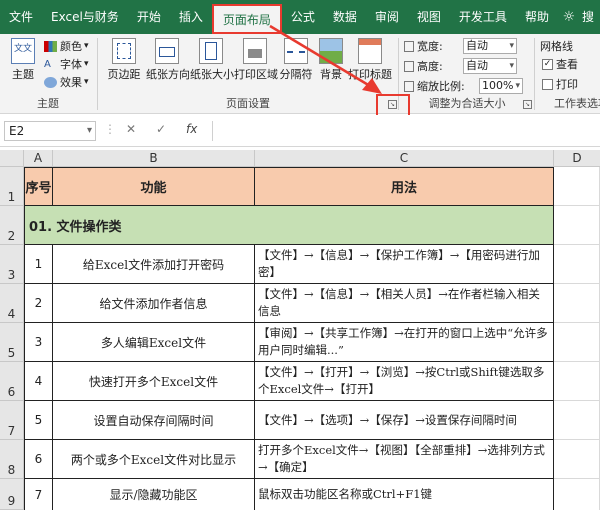 This screenshot has height=510, width=600. I want to click on seq-cell: 7, so click(38, 494).